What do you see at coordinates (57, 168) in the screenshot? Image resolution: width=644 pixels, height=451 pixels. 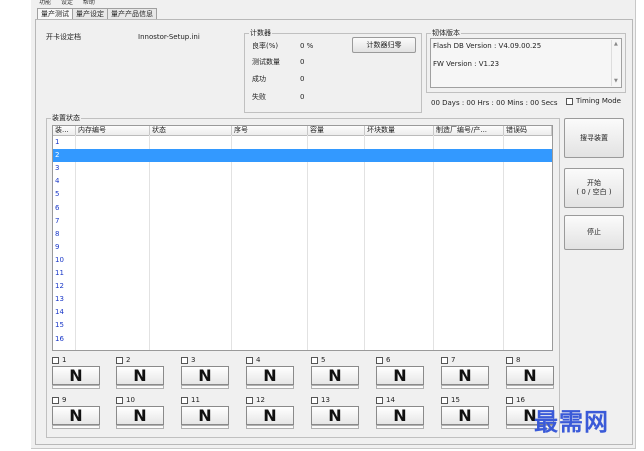 I see `row-number: 3` at bounding box center [57, 168].